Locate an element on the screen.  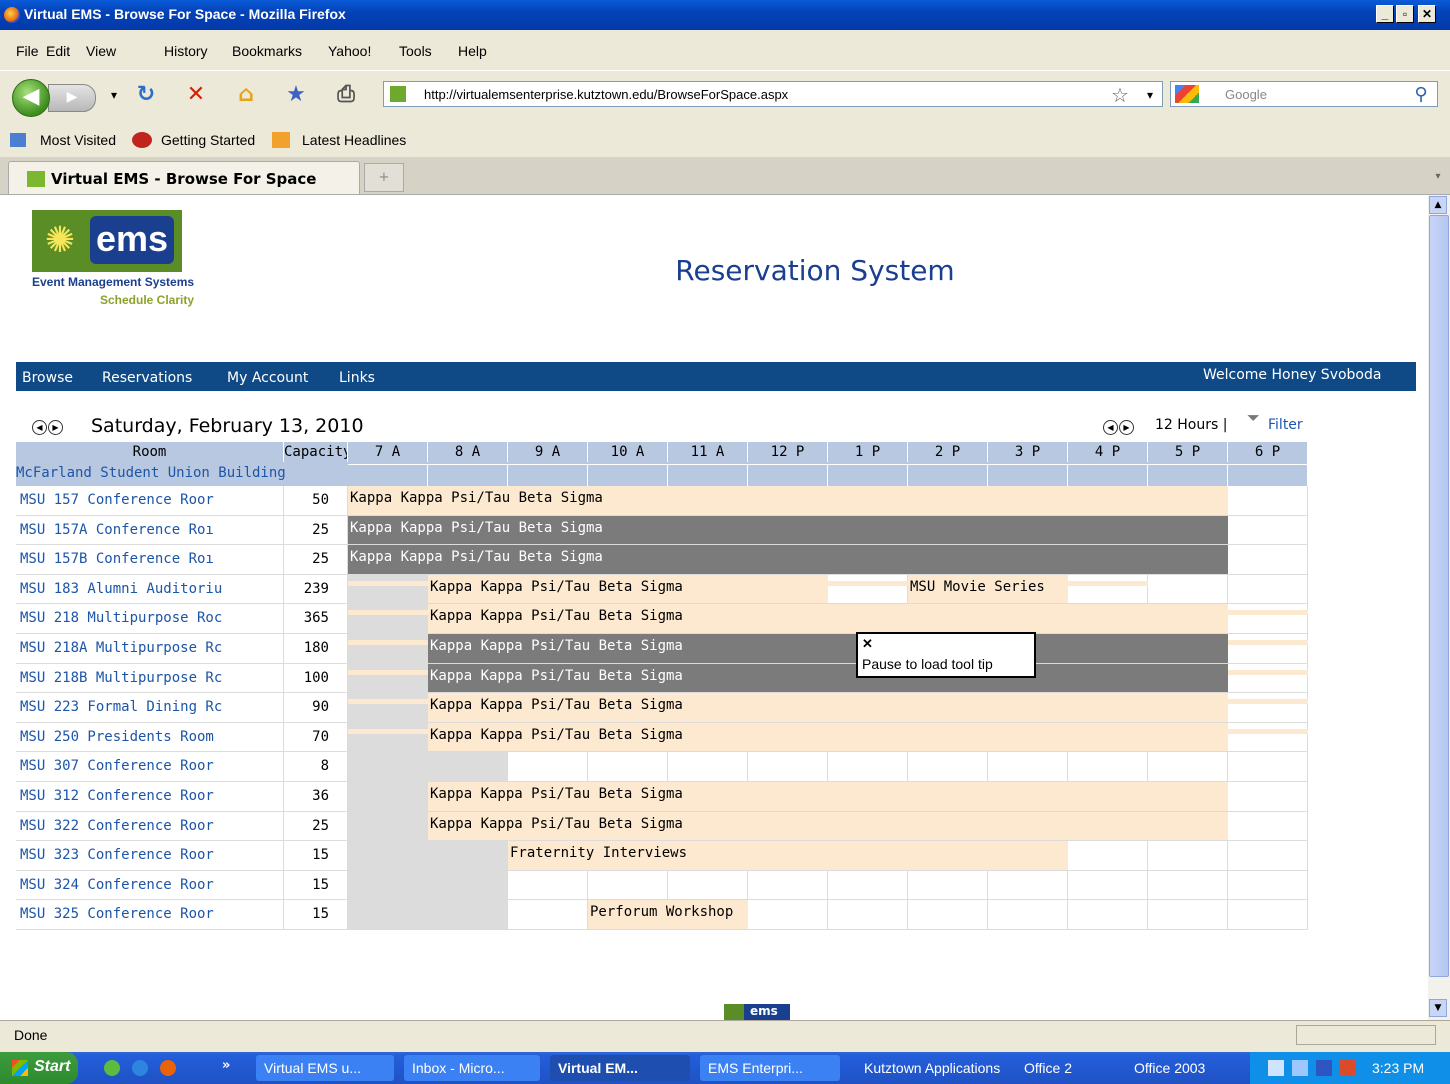
menu-bookmarks: Bookmarks is located at coordinates (267, 51).